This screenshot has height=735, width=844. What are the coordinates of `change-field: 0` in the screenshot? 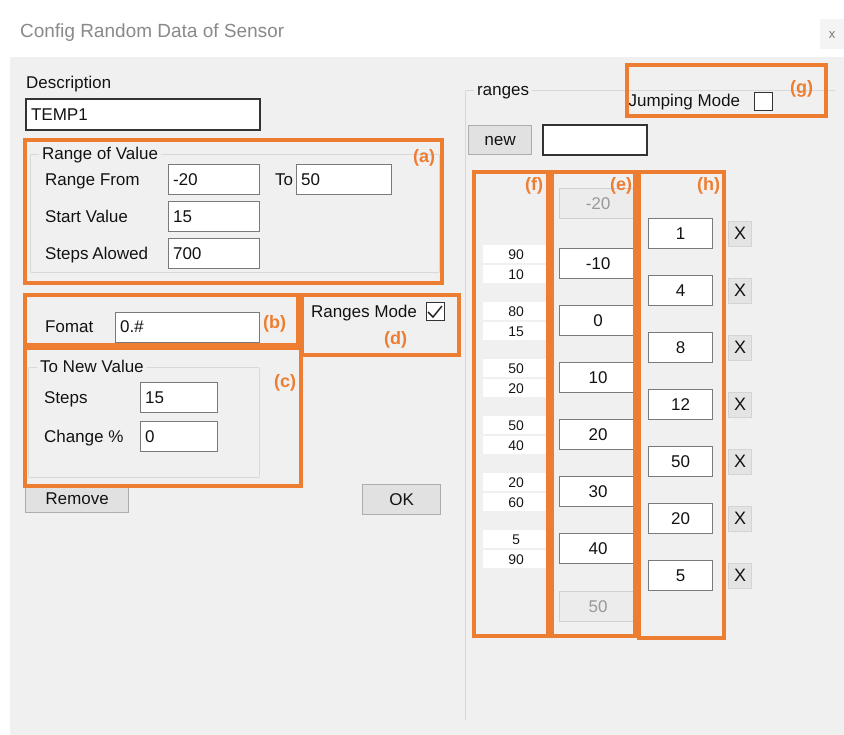 It's located at (179, 436).